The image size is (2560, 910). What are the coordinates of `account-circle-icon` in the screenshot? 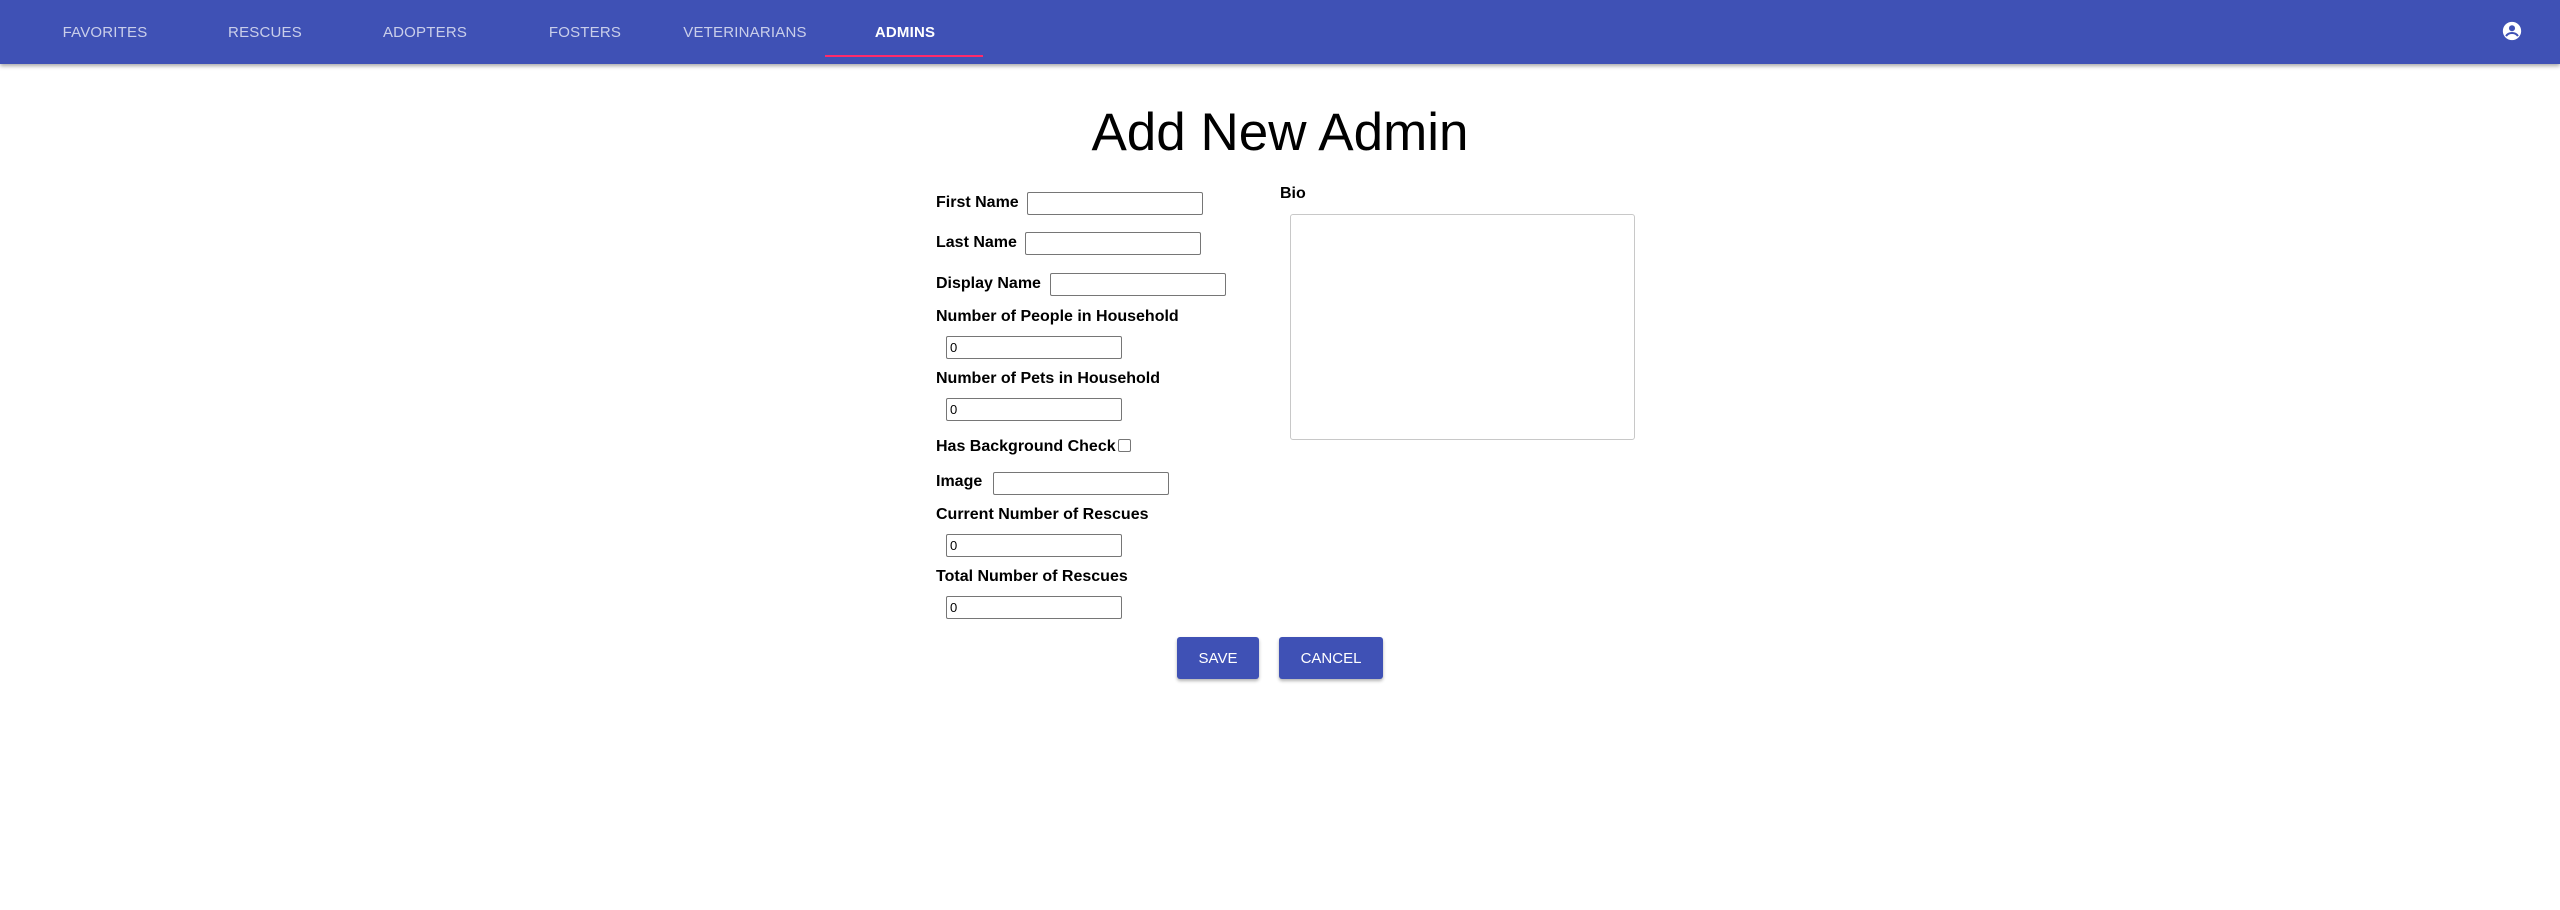 It's located at (2512, 31).